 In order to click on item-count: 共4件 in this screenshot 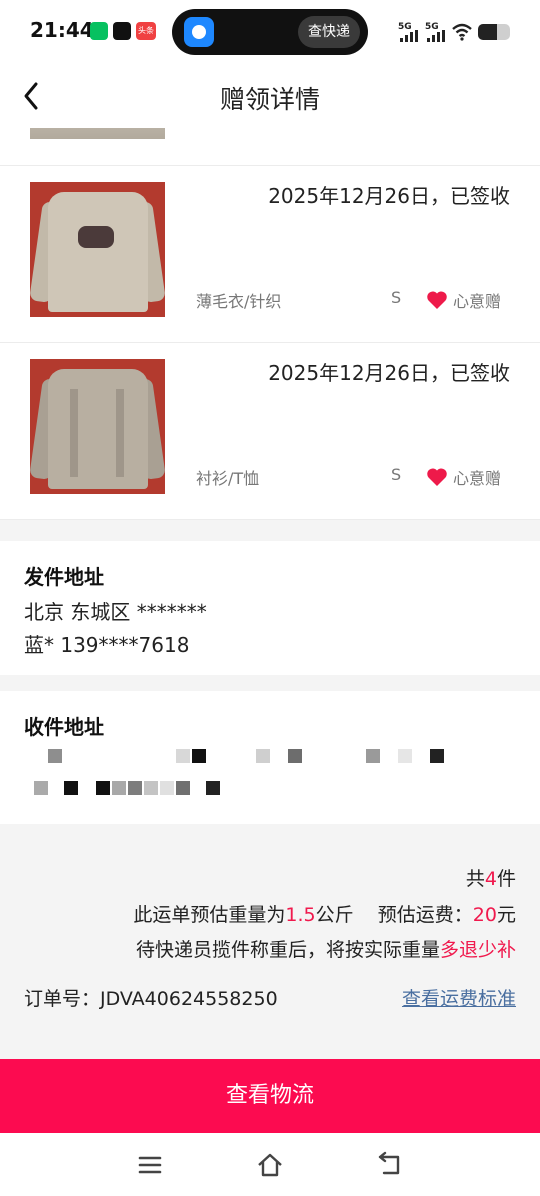, I will do `click(490, 879)`.